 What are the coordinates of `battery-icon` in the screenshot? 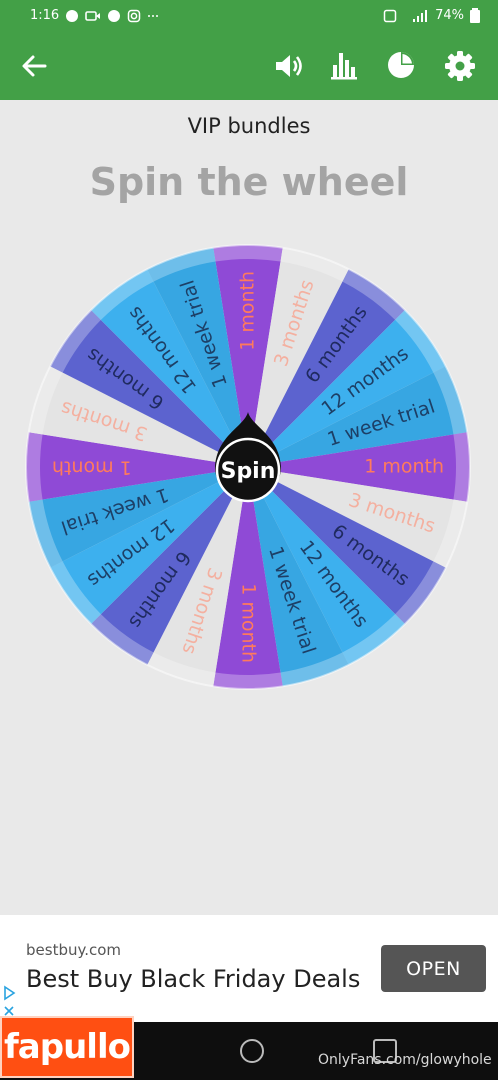 It's located at (475, 15).